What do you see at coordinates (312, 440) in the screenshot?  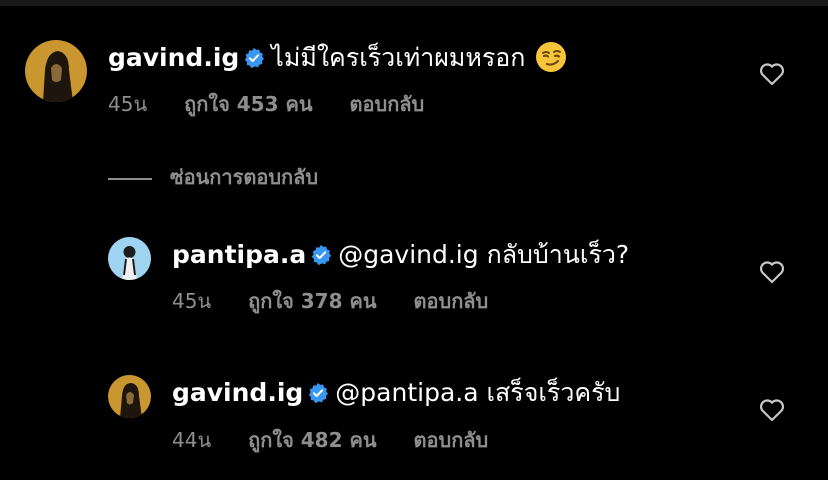 I see `likes-count: ถูกใจ 482 คน` at bounding box center [312, 440].